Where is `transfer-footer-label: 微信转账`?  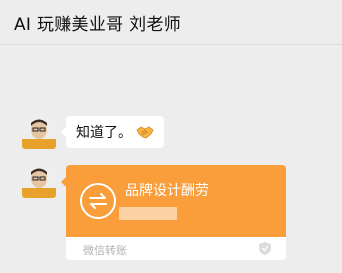 transfer-footer-label: 微信转账 is located at coordinates (105, 250).